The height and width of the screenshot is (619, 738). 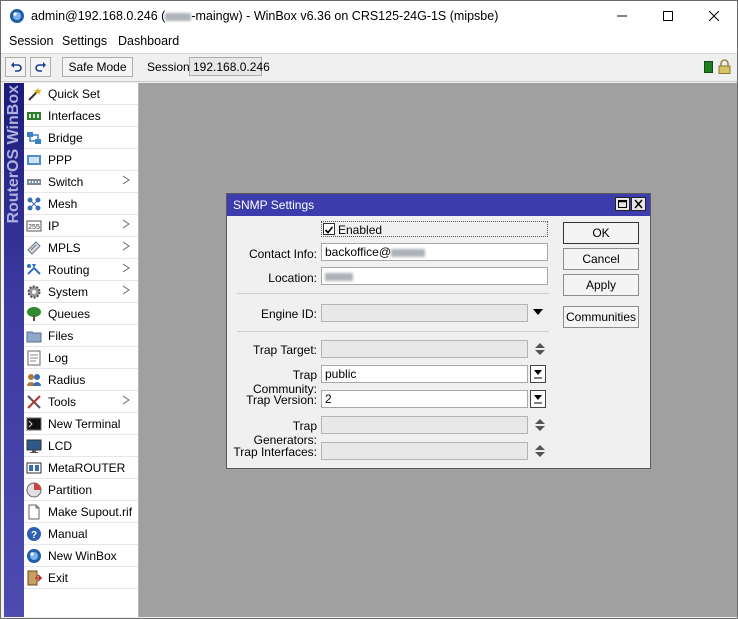 I want to click on engine-id-input, so click(x=424, y=313).